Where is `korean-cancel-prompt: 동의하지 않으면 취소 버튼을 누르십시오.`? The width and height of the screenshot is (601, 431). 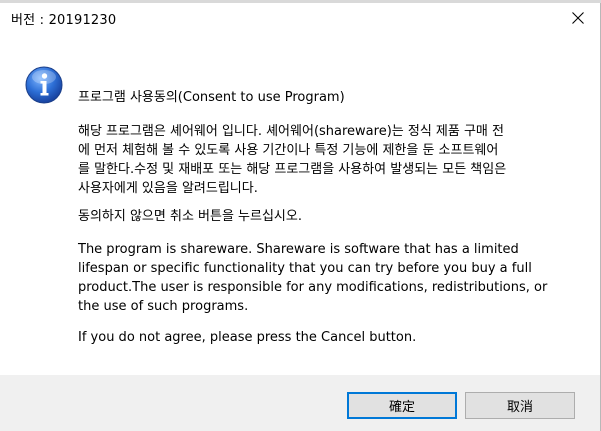 korean-cancel-prompt: 동의하지 않으면 취소 버튼을 누르십시오. is located at coordinates (190, 216).